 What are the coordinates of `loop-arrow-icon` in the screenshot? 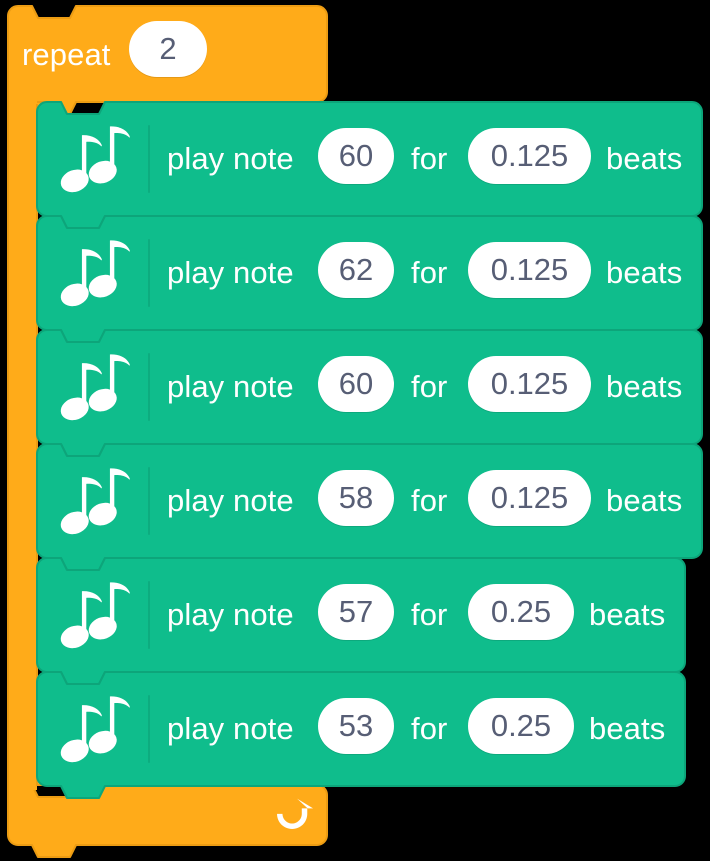 It's located at (295, 814).